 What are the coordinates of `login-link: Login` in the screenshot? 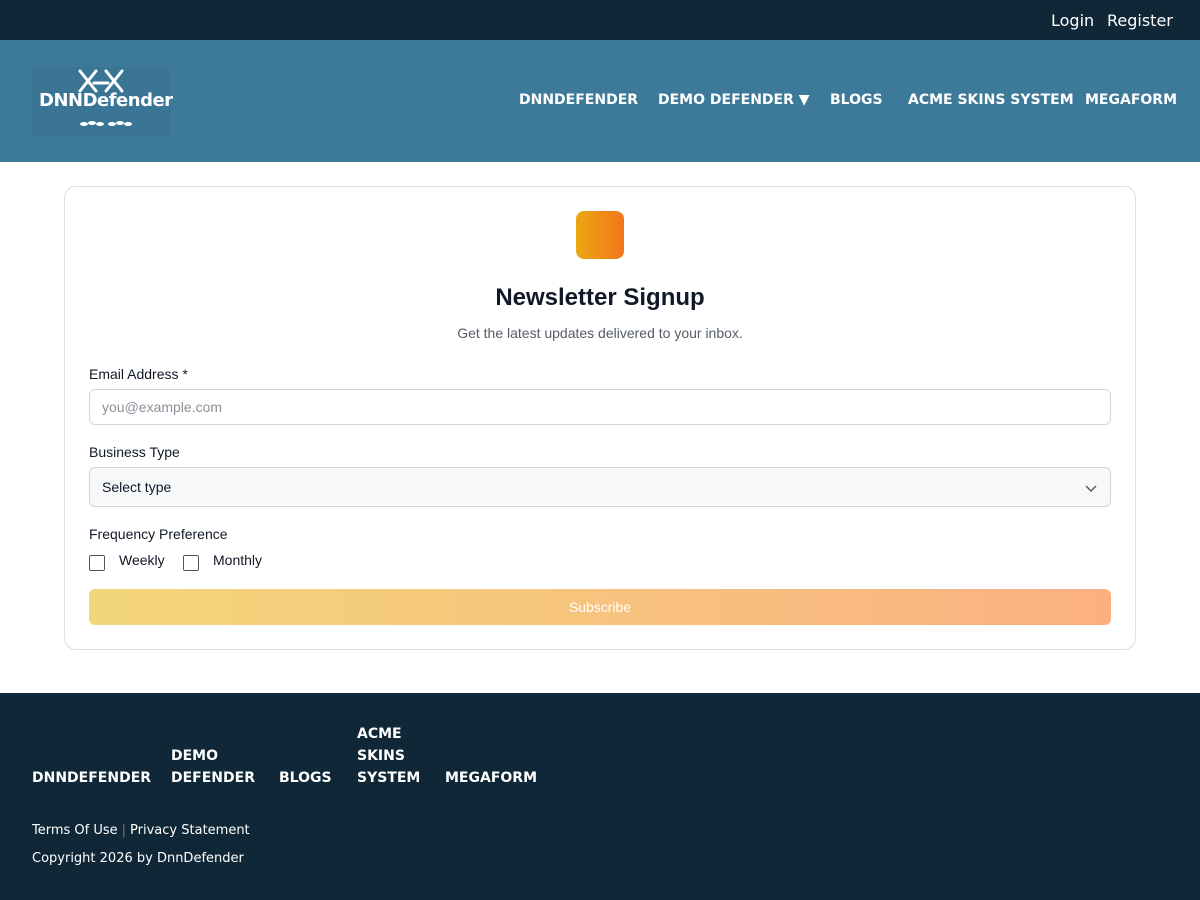 It's located at (1072, 20).